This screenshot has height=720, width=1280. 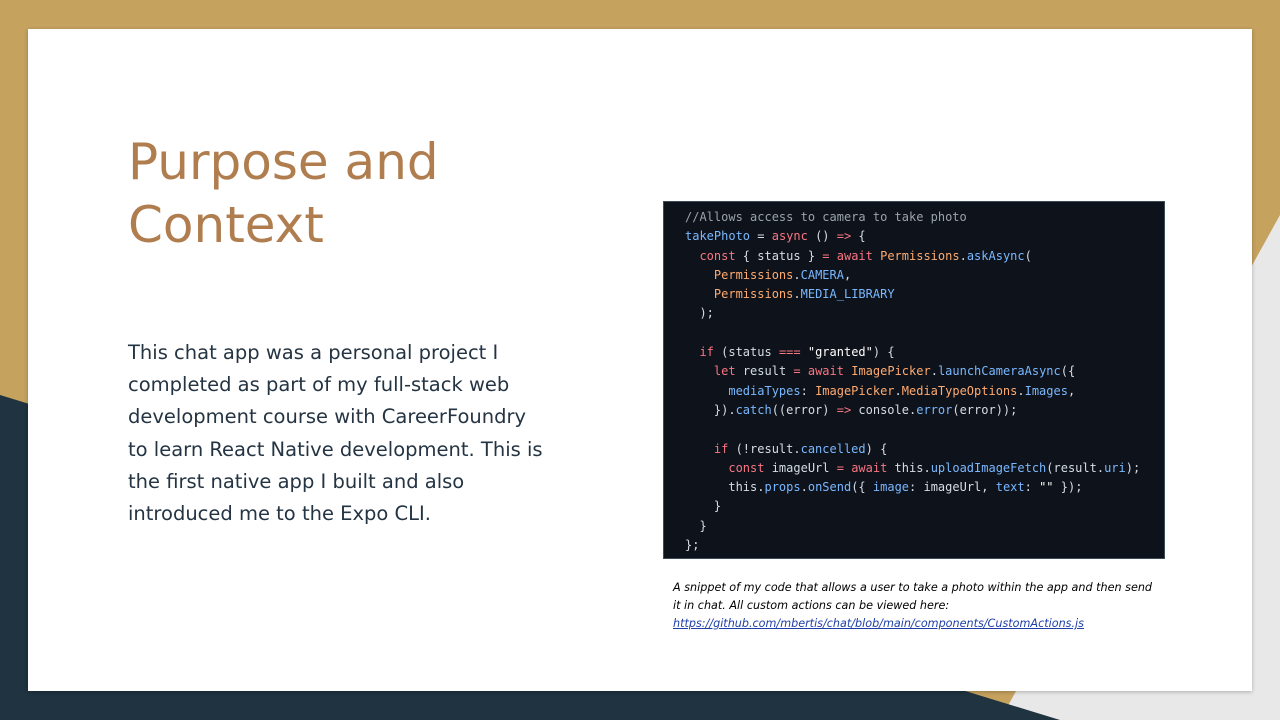 I want to click on code-line: //Allows access to camera to take photo, so click(x=924, y=217).